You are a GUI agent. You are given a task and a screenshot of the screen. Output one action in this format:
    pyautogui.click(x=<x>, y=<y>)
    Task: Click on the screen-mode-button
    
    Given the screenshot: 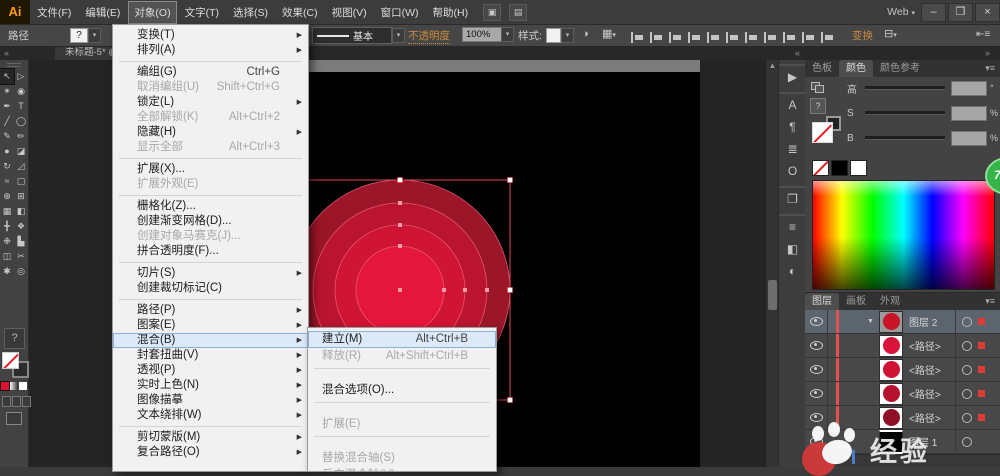 What is the action you would take?
    pyautogui.click(x=14, y=418)
    